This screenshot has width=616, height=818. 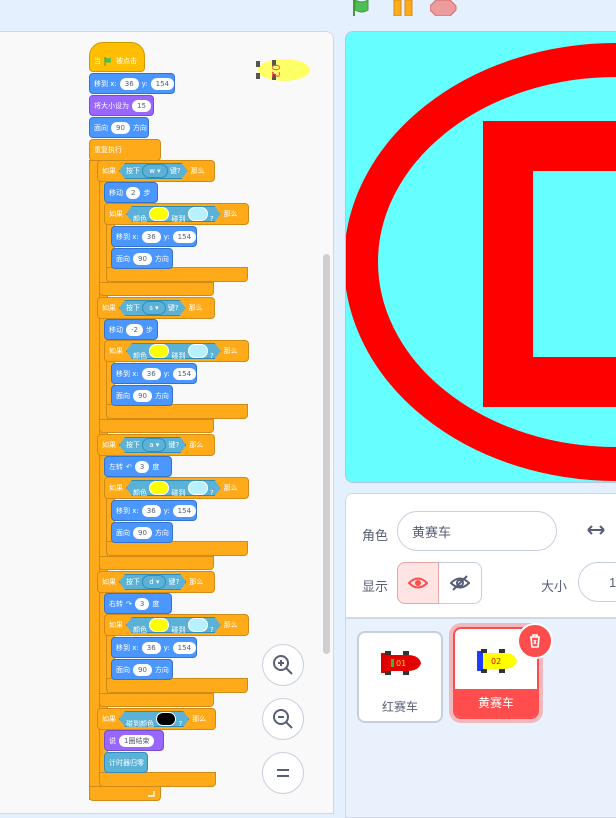 I want to click on svg-text: 01, so click(x=401, y=663).